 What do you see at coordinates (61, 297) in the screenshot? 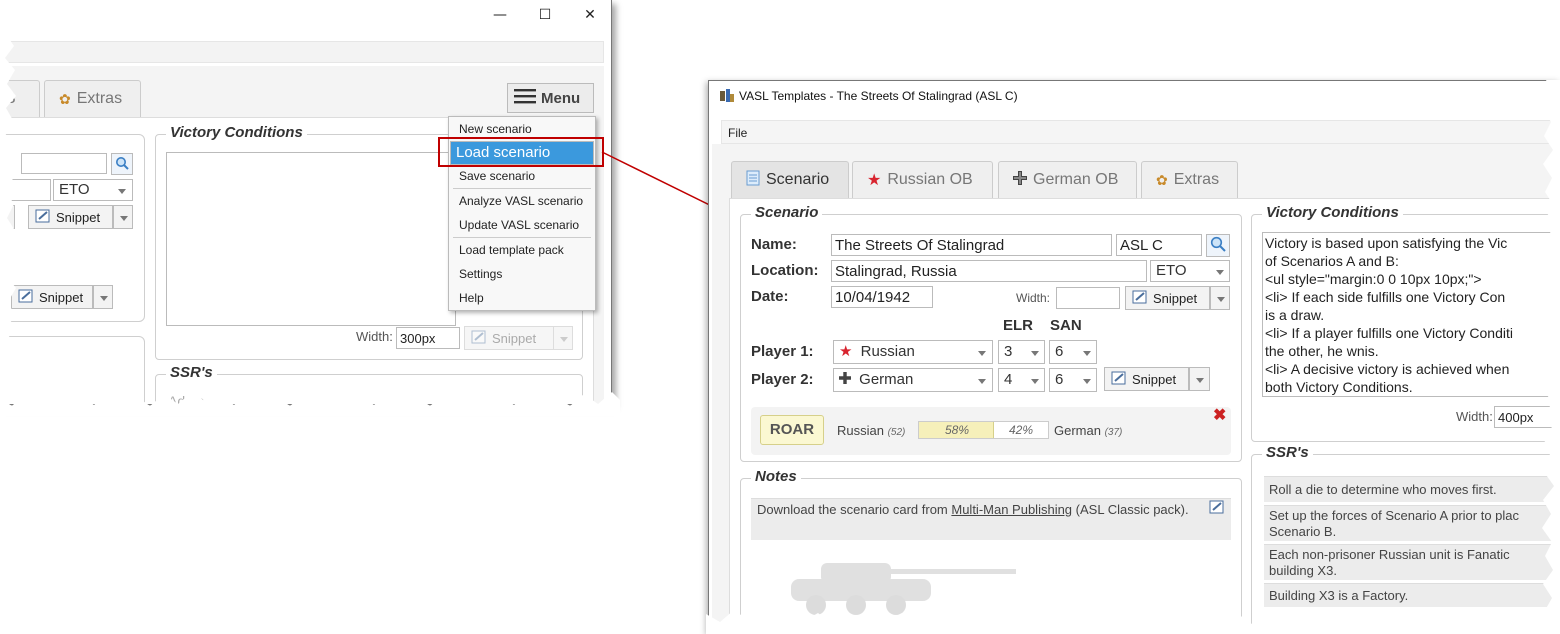
I see `snippet-label: Snippet` at bounding box center [61, 297].